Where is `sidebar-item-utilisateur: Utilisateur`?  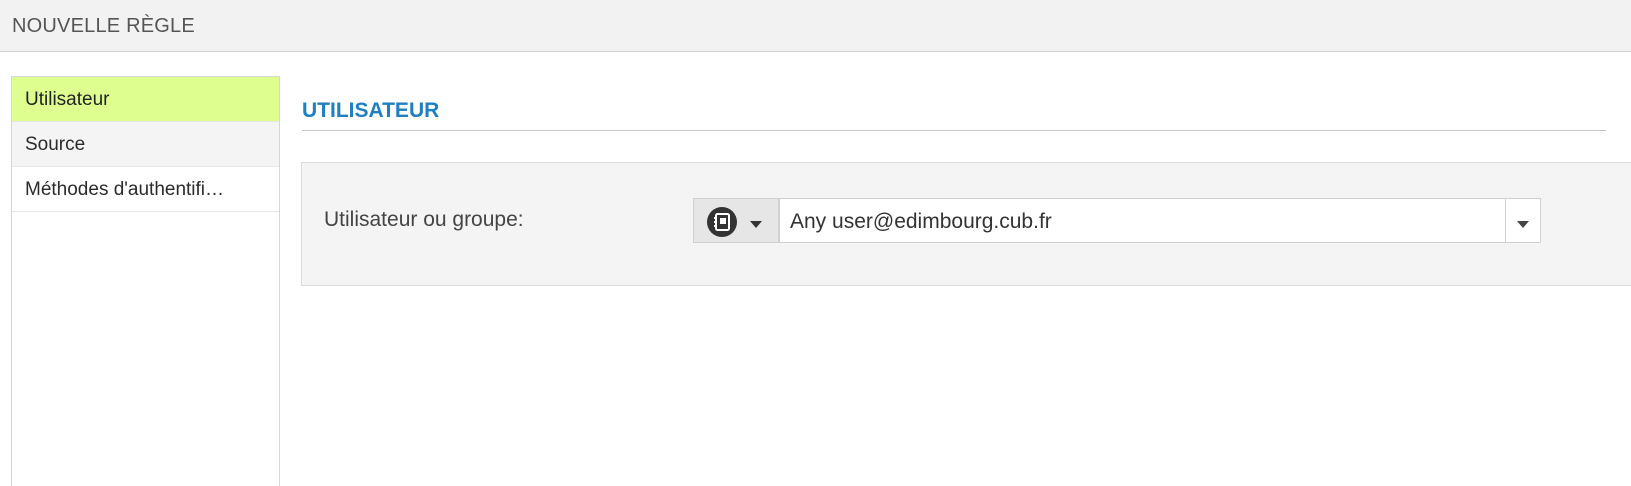
sidebar-item-utilisateur: Utilisateur is located at coordinates (145, 99).